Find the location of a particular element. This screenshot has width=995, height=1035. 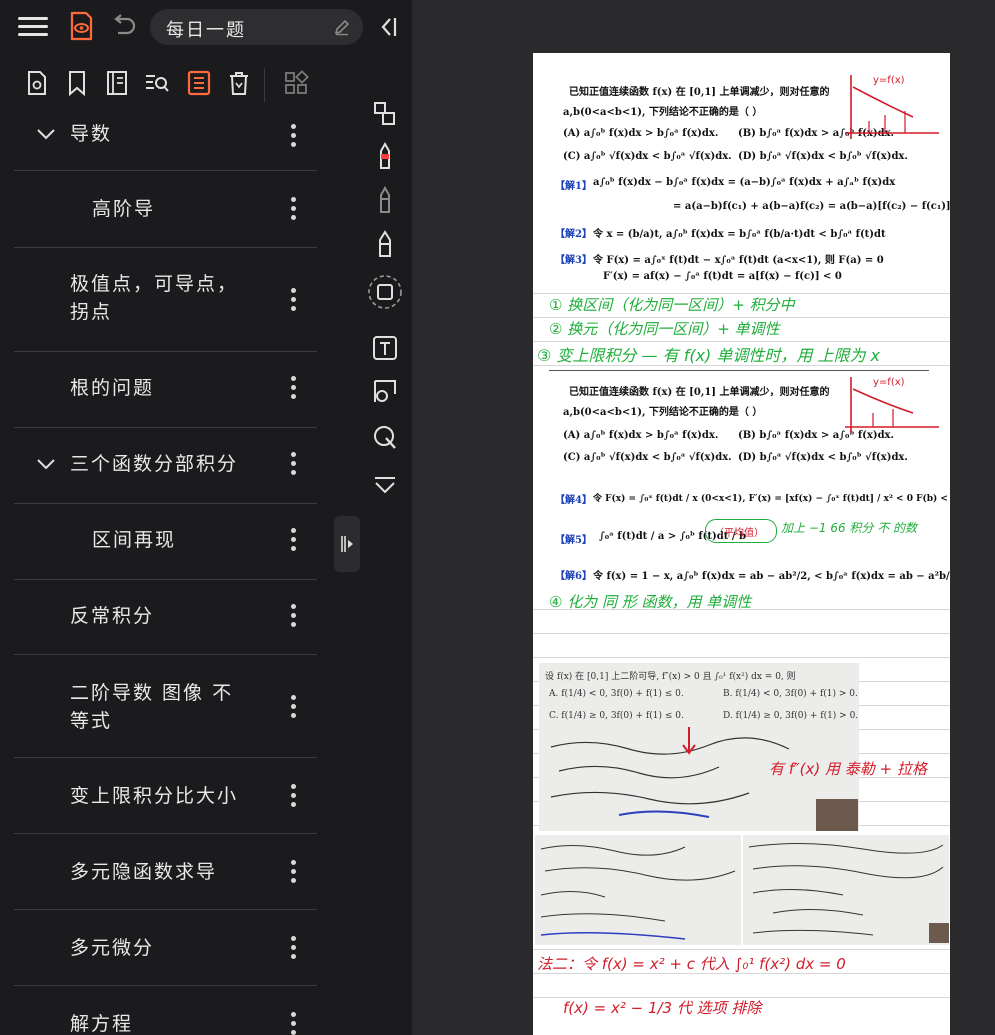

outline-item-roots: 根的问题 is located at coordinates (165, 390).